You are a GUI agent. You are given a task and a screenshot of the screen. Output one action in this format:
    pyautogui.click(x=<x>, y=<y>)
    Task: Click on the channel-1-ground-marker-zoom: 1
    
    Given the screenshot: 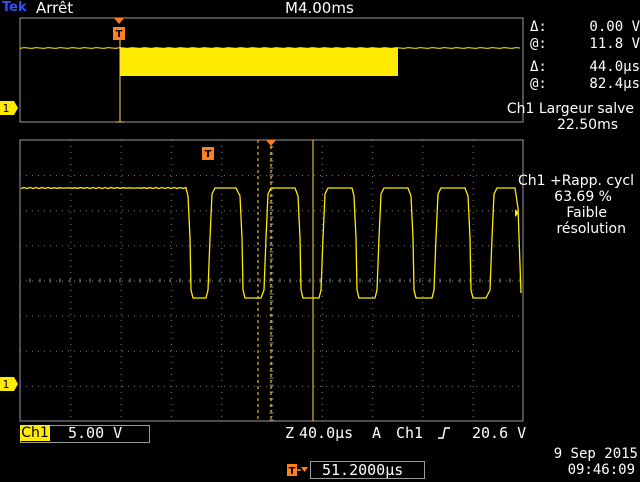 What is the action you would take?
    pyautogui.click(x=9, y=384)
    